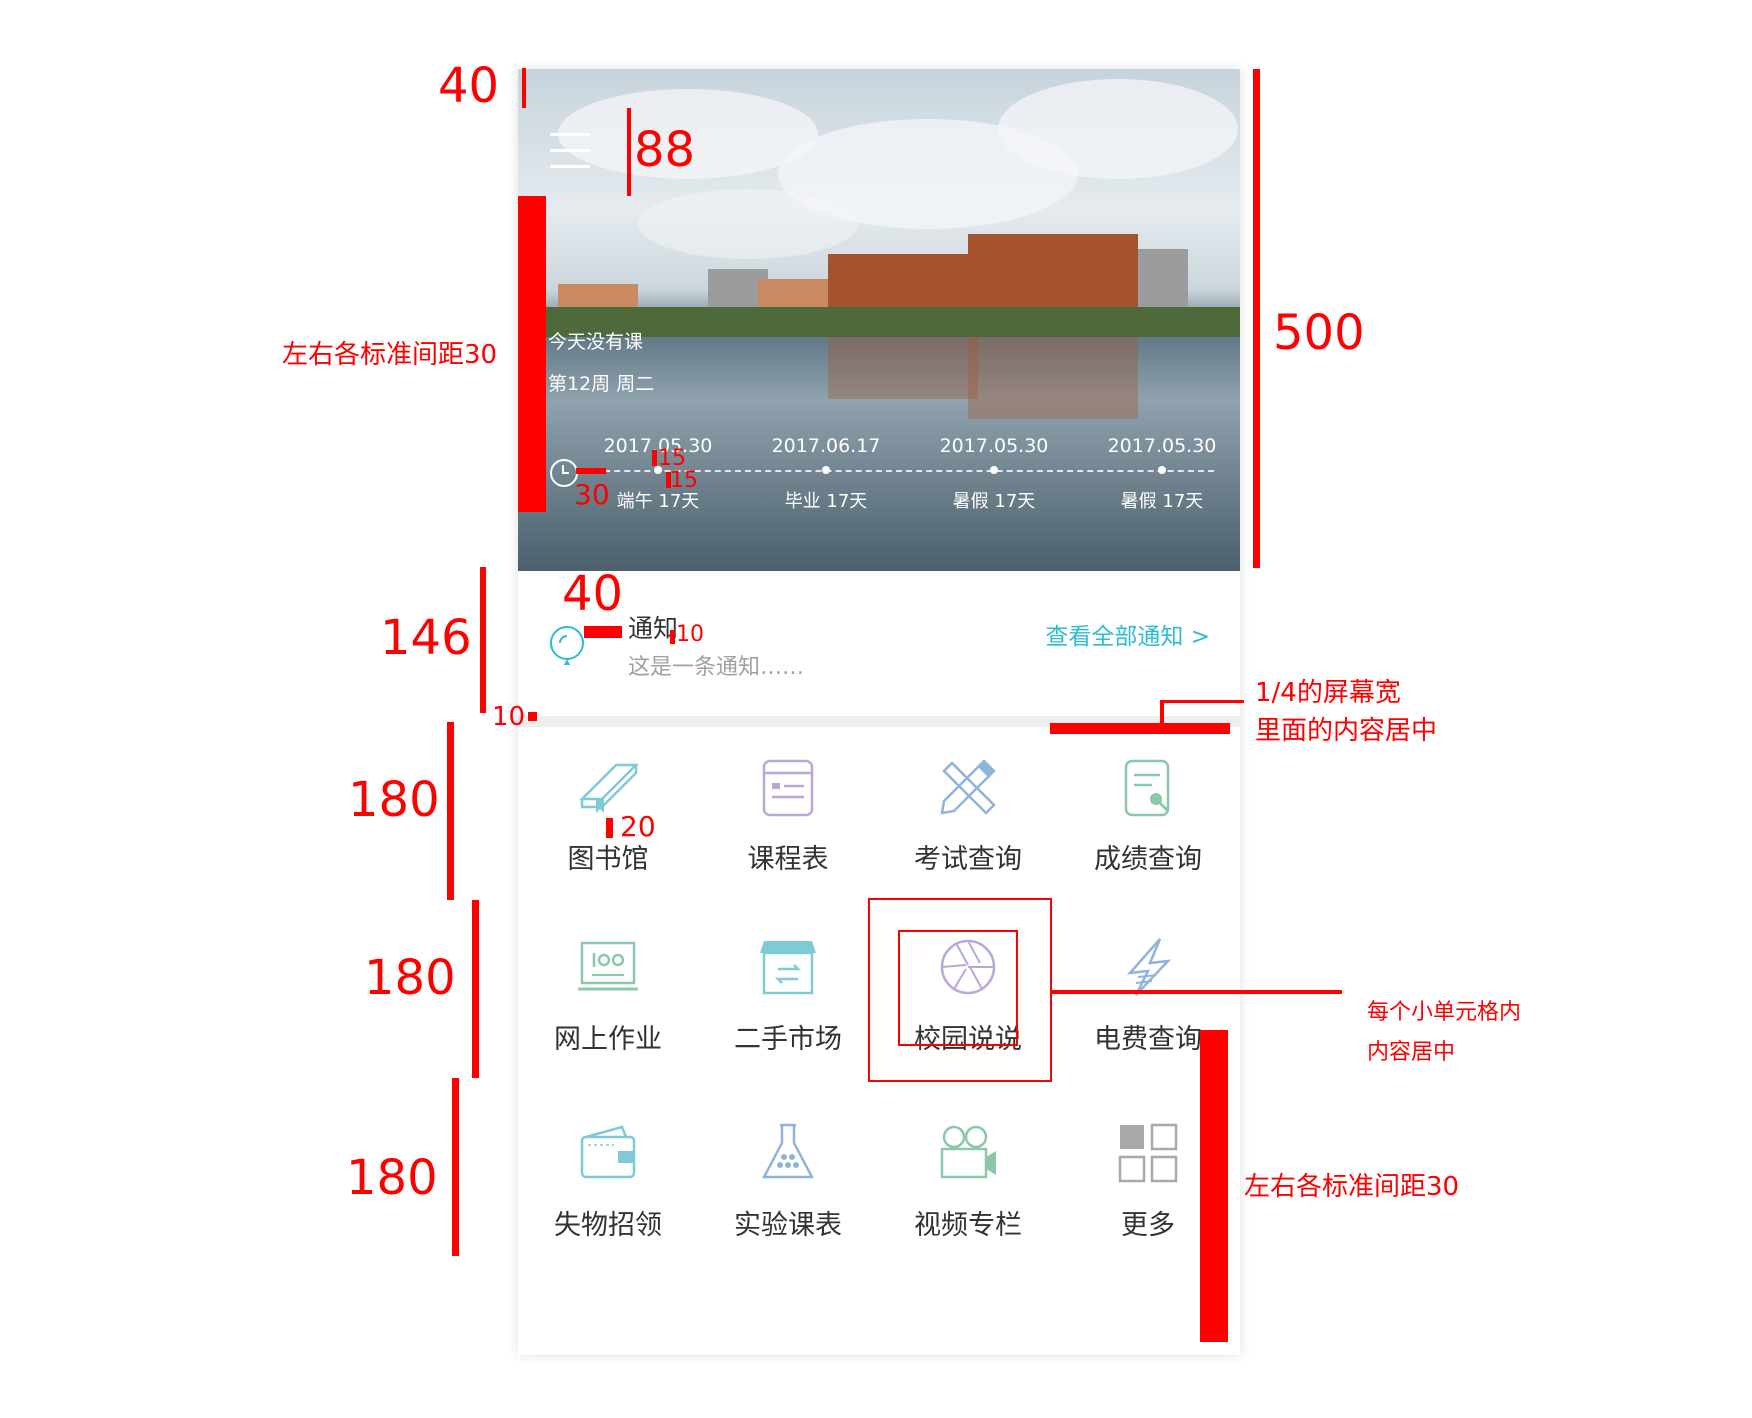 The height and width of the screenshot is (1418, 1752). I want to click on annotation-content-center: 里面的内容居中, so click(1346, 731).